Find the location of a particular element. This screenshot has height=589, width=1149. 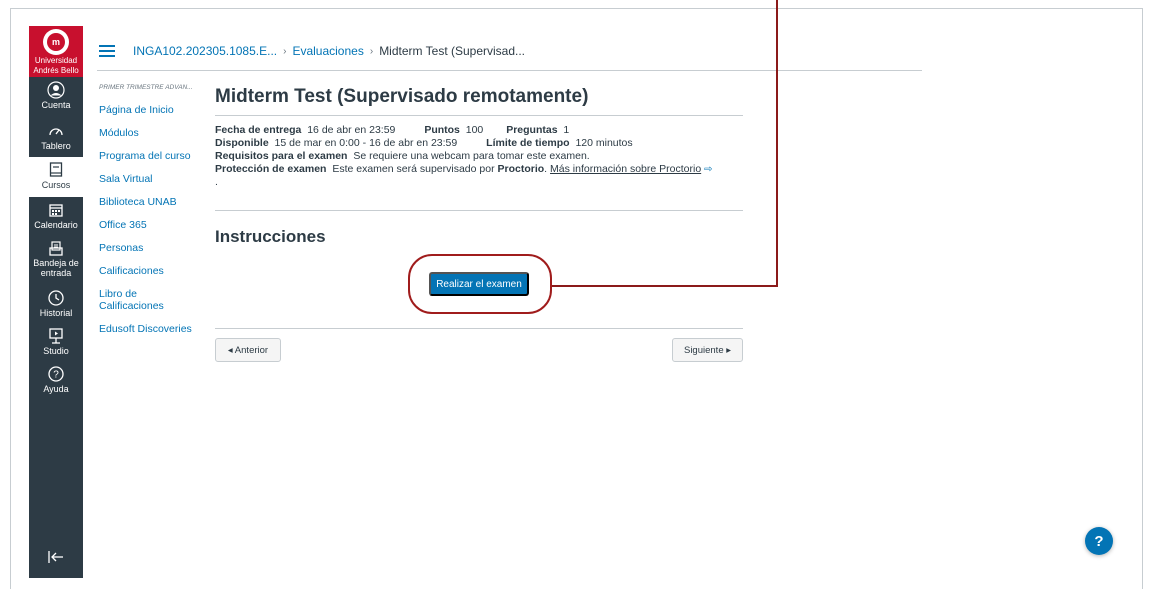

inbox-icon is located at coordinates (56, 248).